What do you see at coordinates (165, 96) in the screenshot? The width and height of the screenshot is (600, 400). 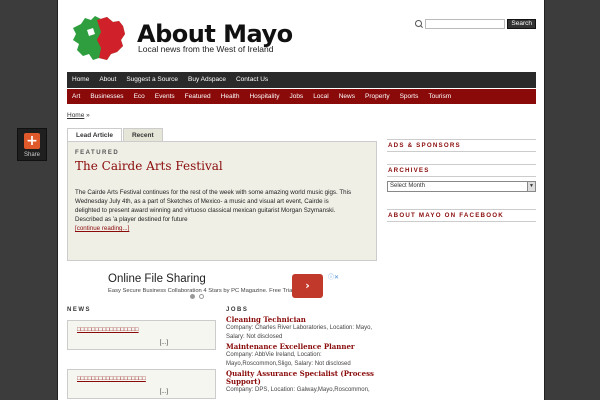 I see `cat-events: Events` at bounding box center [165, 96].